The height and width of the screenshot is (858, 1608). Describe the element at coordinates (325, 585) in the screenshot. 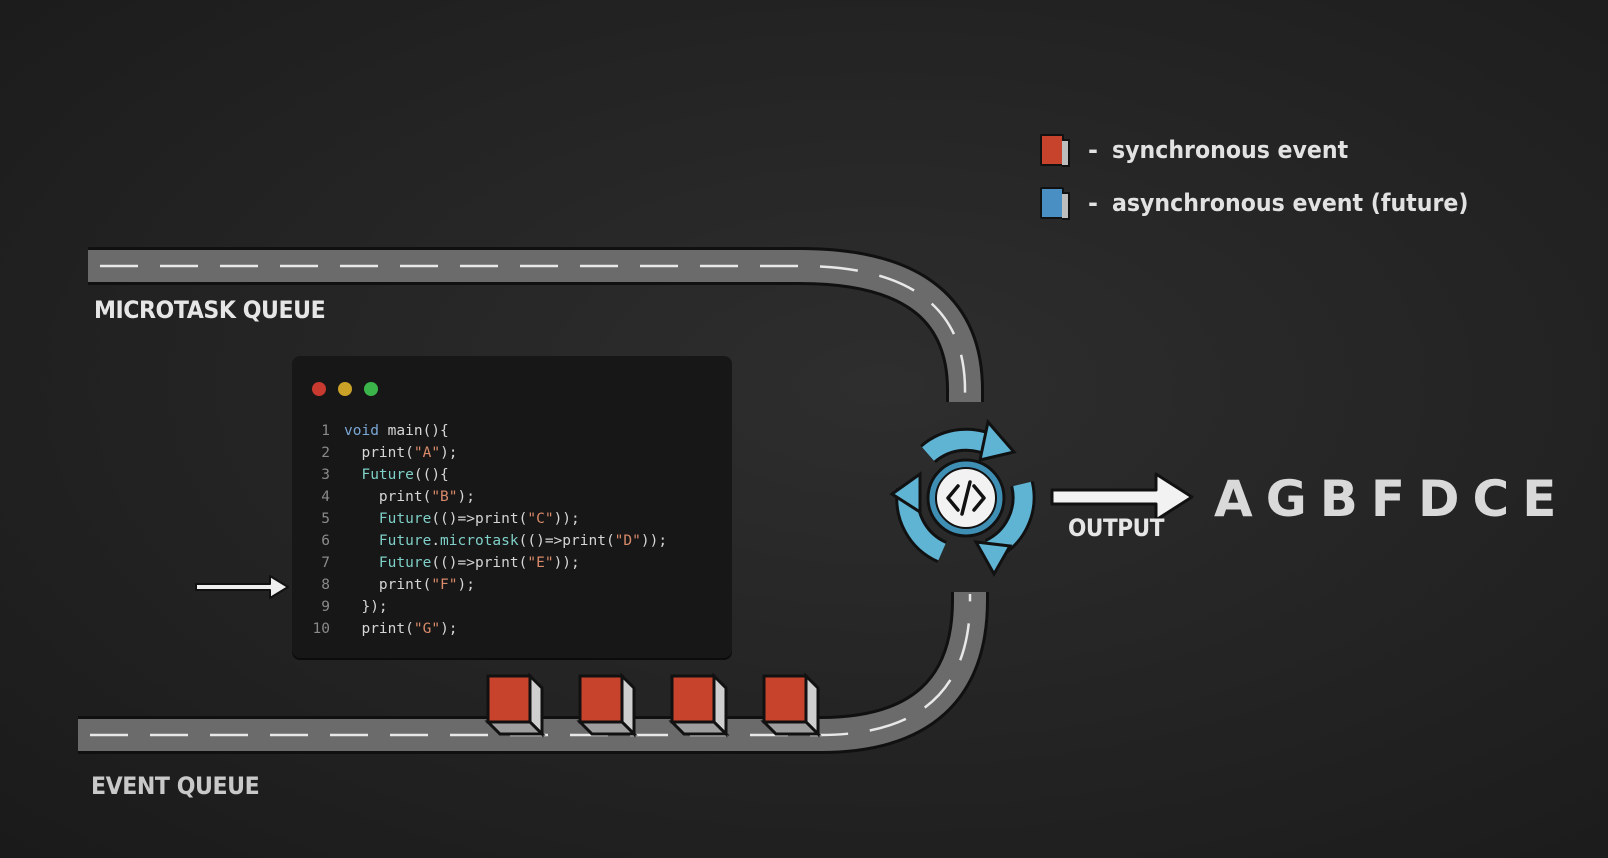

I see `line-number: 8` at that location.